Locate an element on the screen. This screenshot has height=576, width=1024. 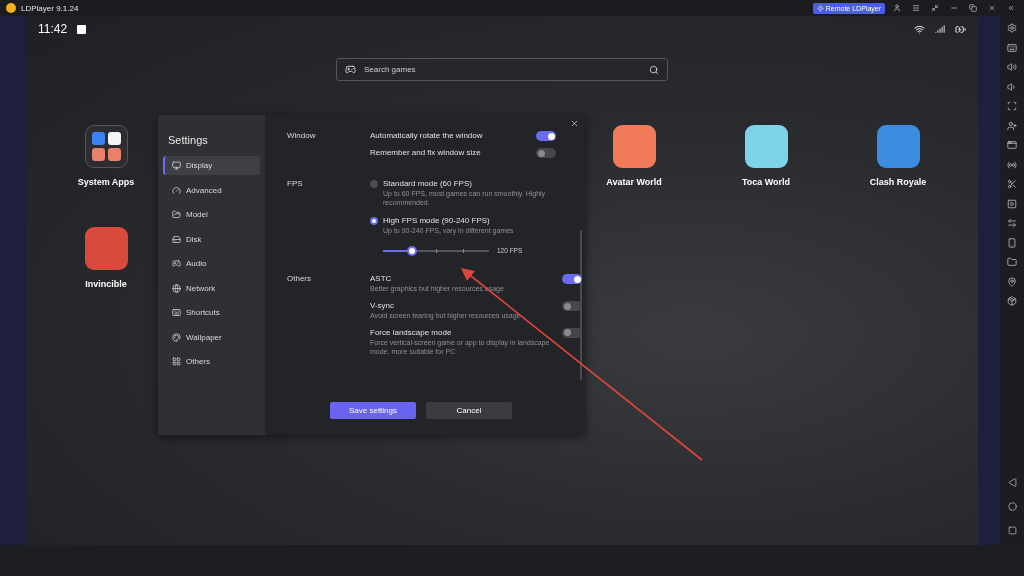
window-icon is located at coordinates (1012, 145).